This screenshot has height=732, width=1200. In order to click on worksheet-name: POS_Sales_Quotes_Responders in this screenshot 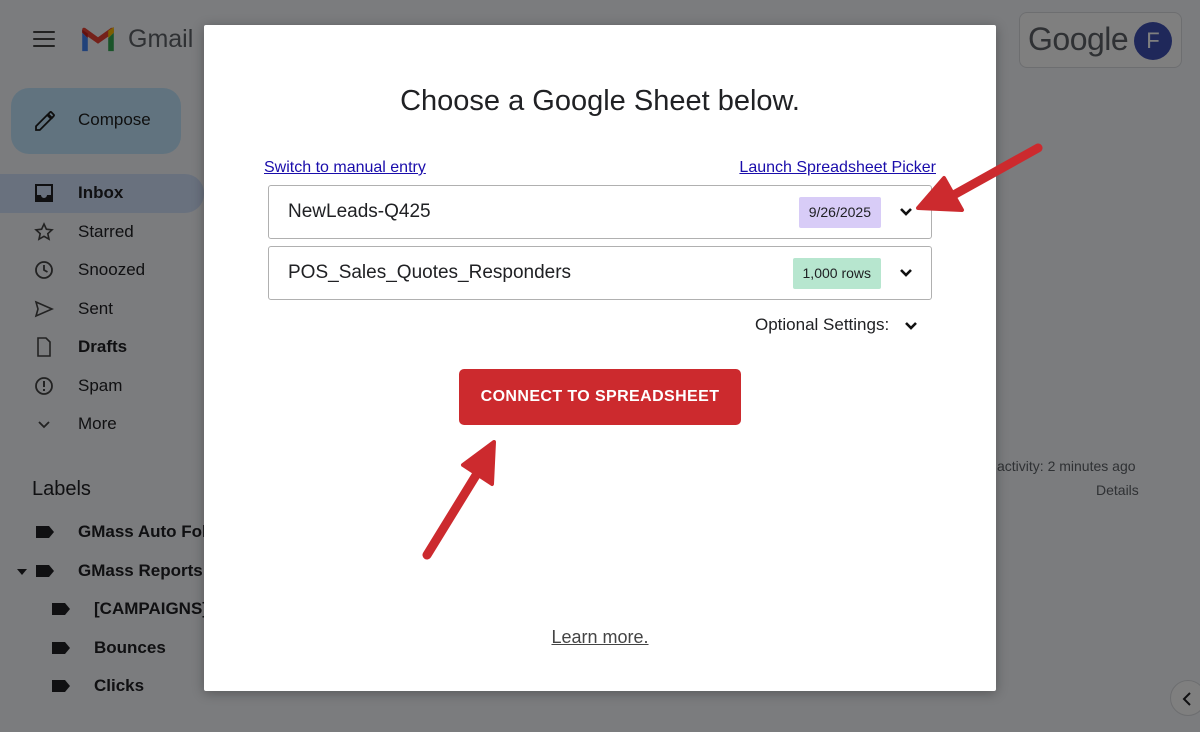, I will do `click(430, 272)`.